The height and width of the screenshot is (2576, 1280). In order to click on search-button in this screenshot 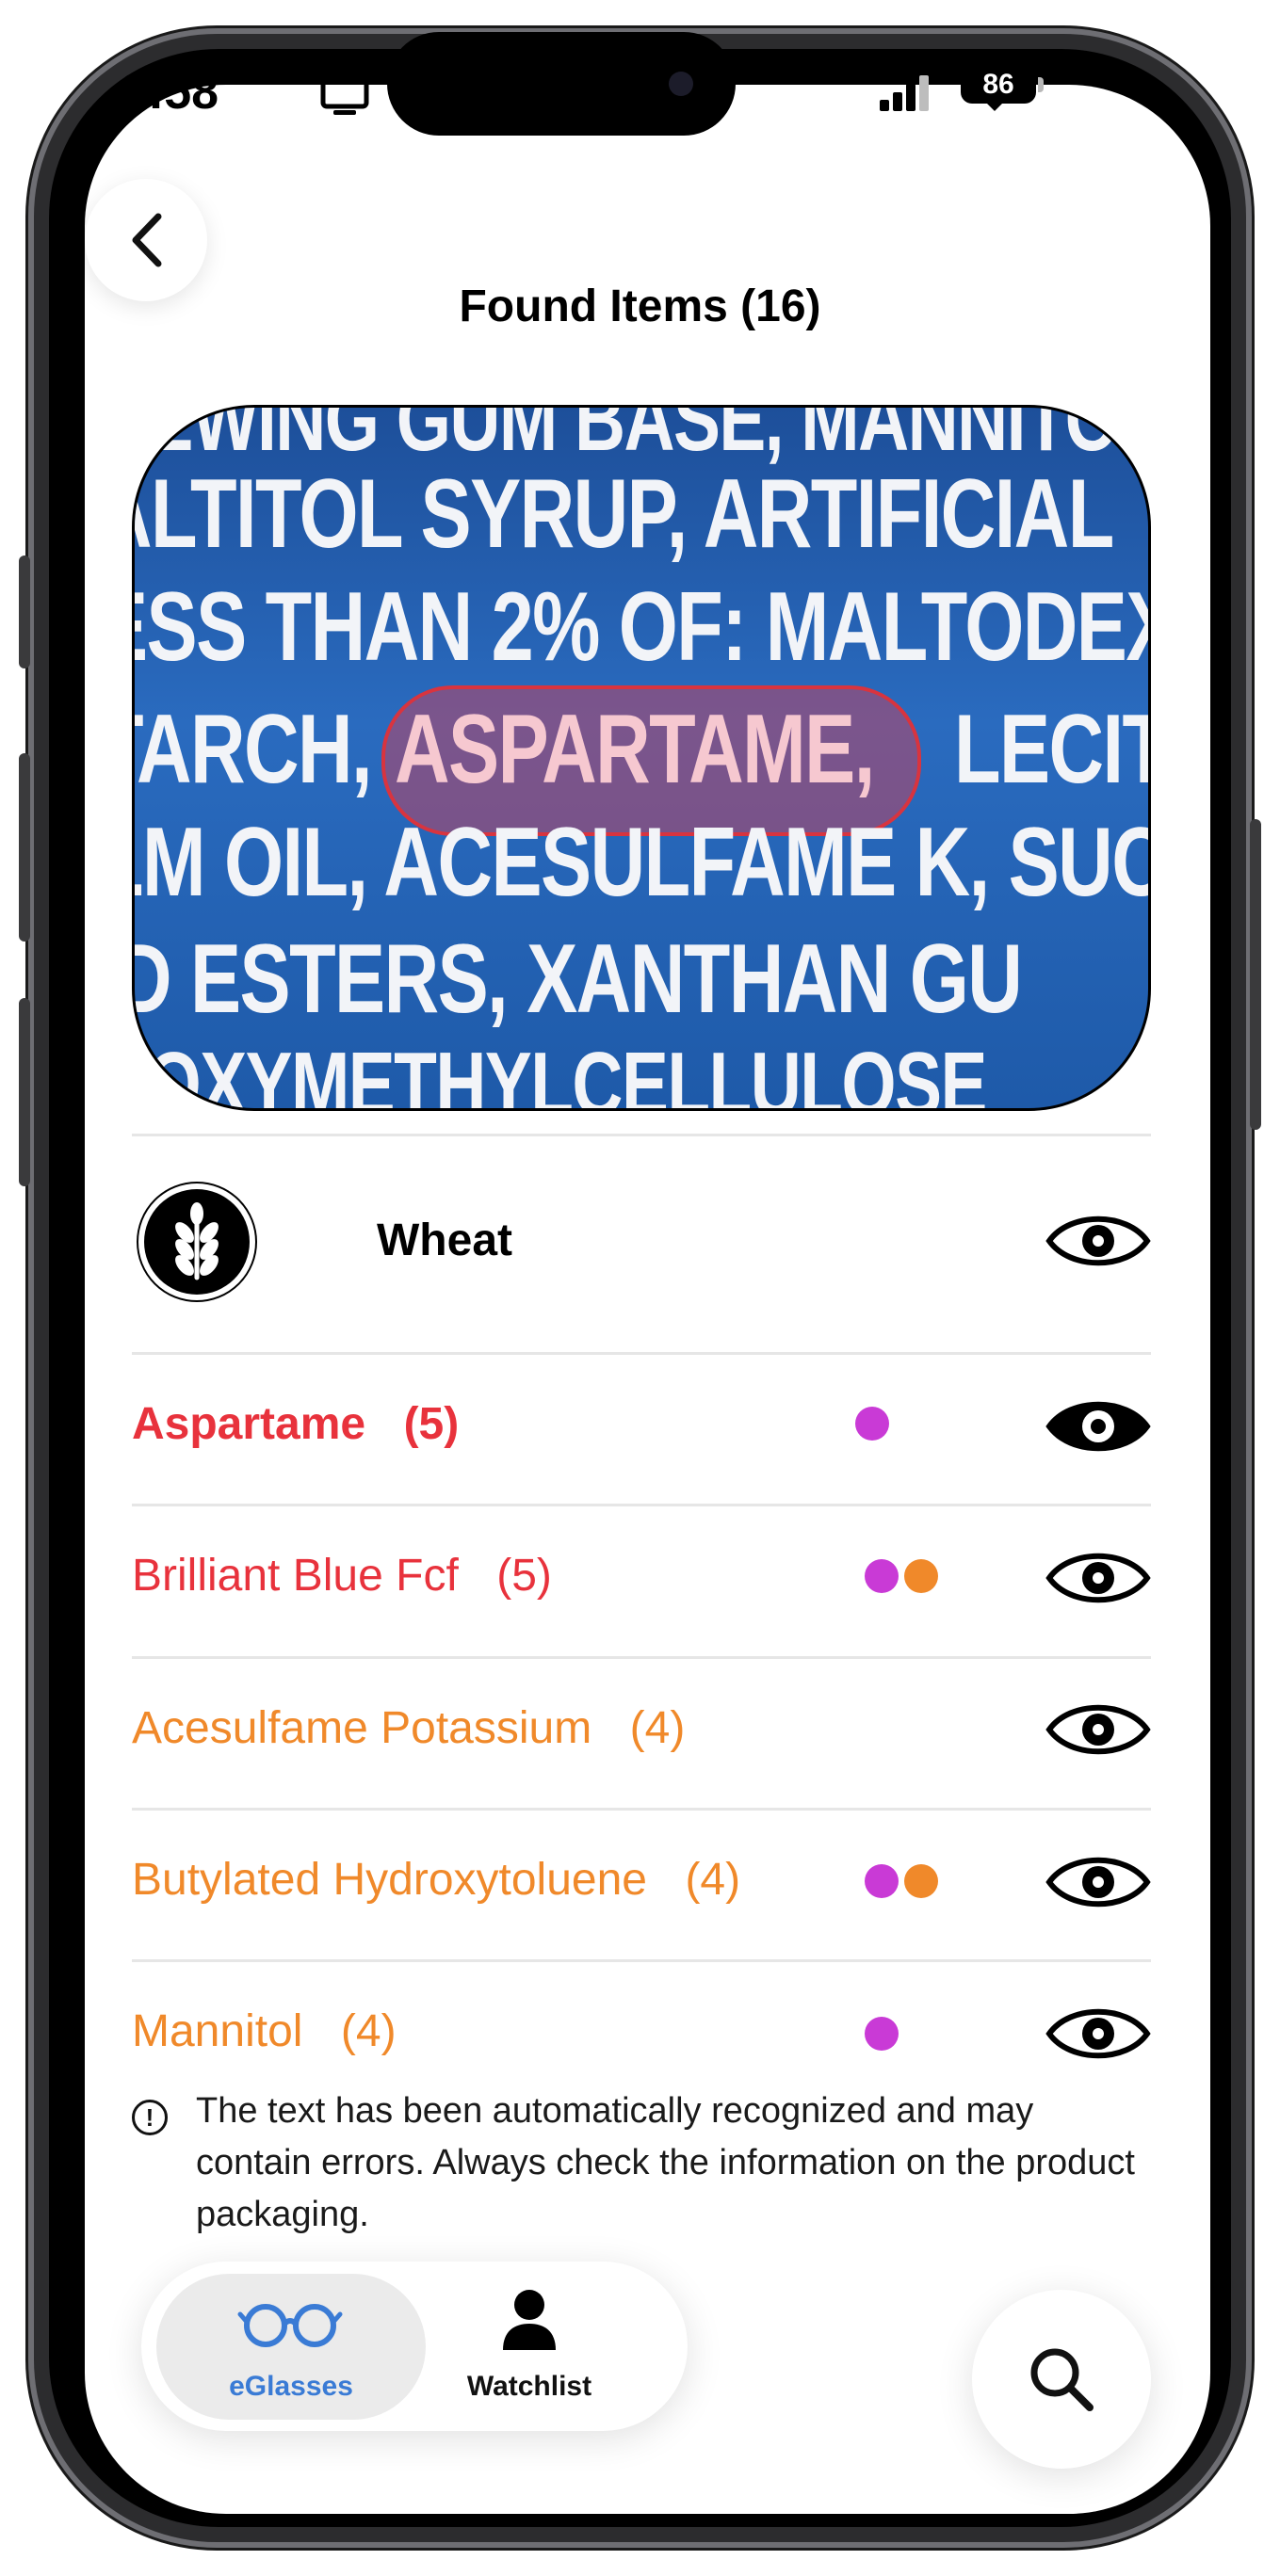, I will do `click(1061, 2379)`.